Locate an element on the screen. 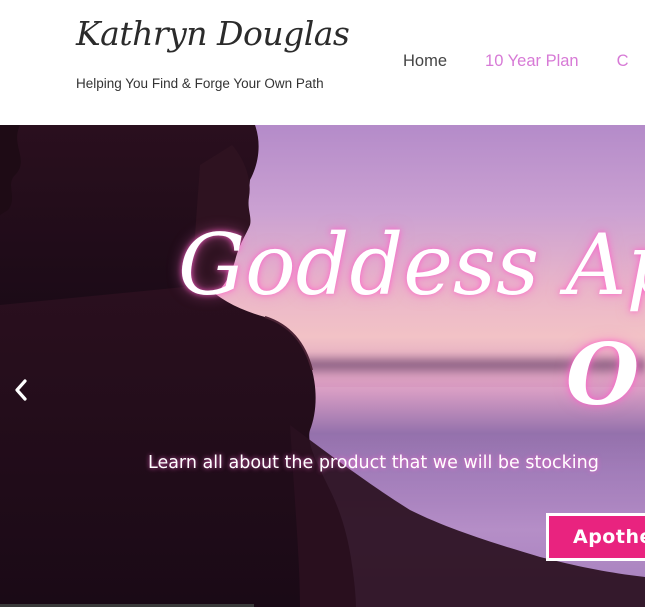 Image resolution: width=645 pixels, height=607 pixels. hero-title: Goddess Apo is located at coordinates (411, 265).